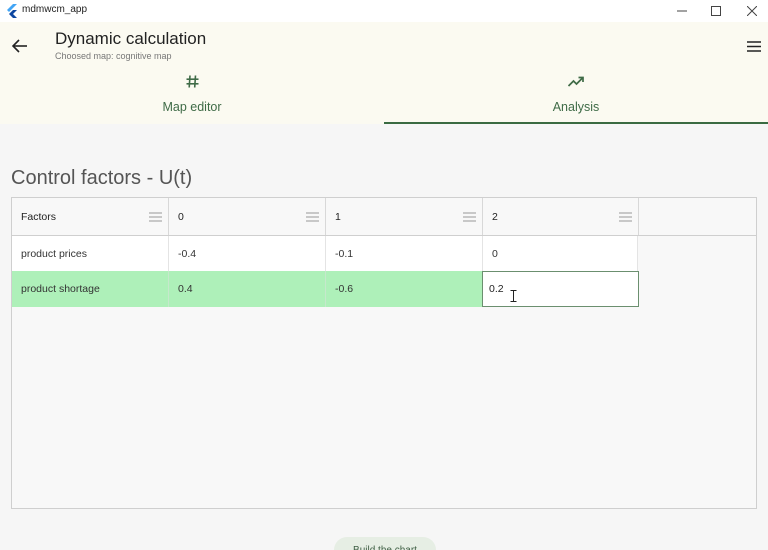 This screenshot has height=550, width=768. I want to click on tab-analysis-label: Analysis, so click(576, 107).